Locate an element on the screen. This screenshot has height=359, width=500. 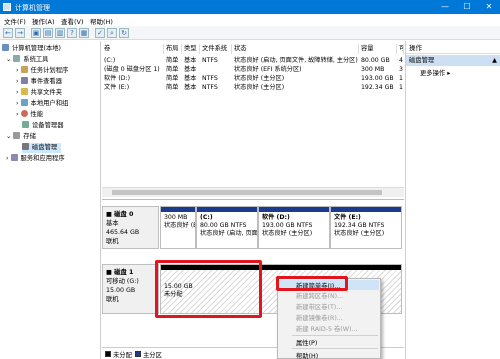
tree-local-users: › 本地用户和组 is located at coordinates (42, 104).